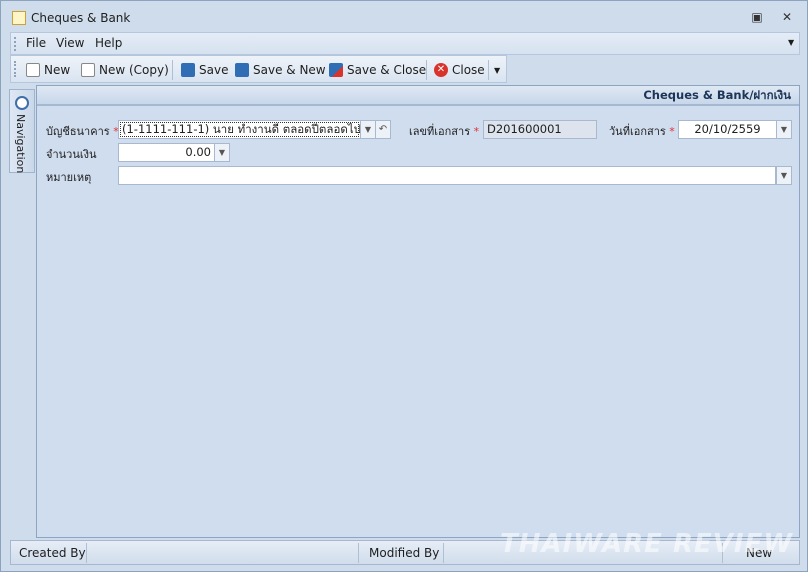  I want to click on new-copy-label: New (Copy), so click(134, 70).